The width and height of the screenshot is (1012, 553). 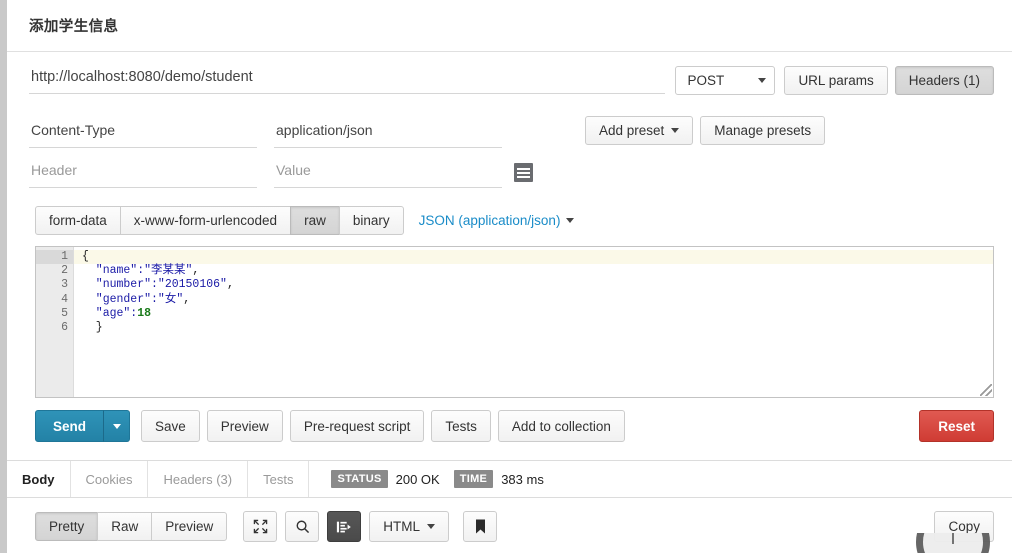 I want to click on headers-table, so click(x=284, y=148).